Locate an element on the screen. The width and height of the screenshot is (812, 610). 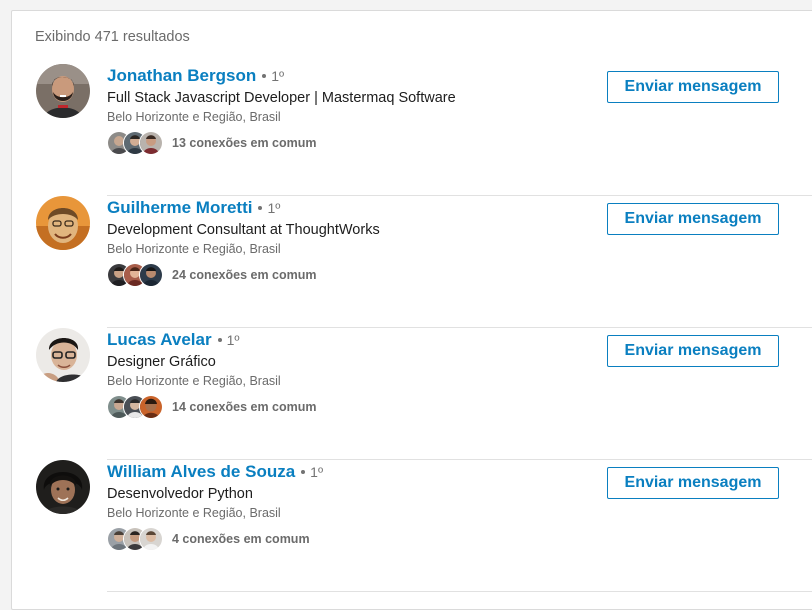
name-line: Guilherme Moretti 1º is located at coordinates (193, 208).